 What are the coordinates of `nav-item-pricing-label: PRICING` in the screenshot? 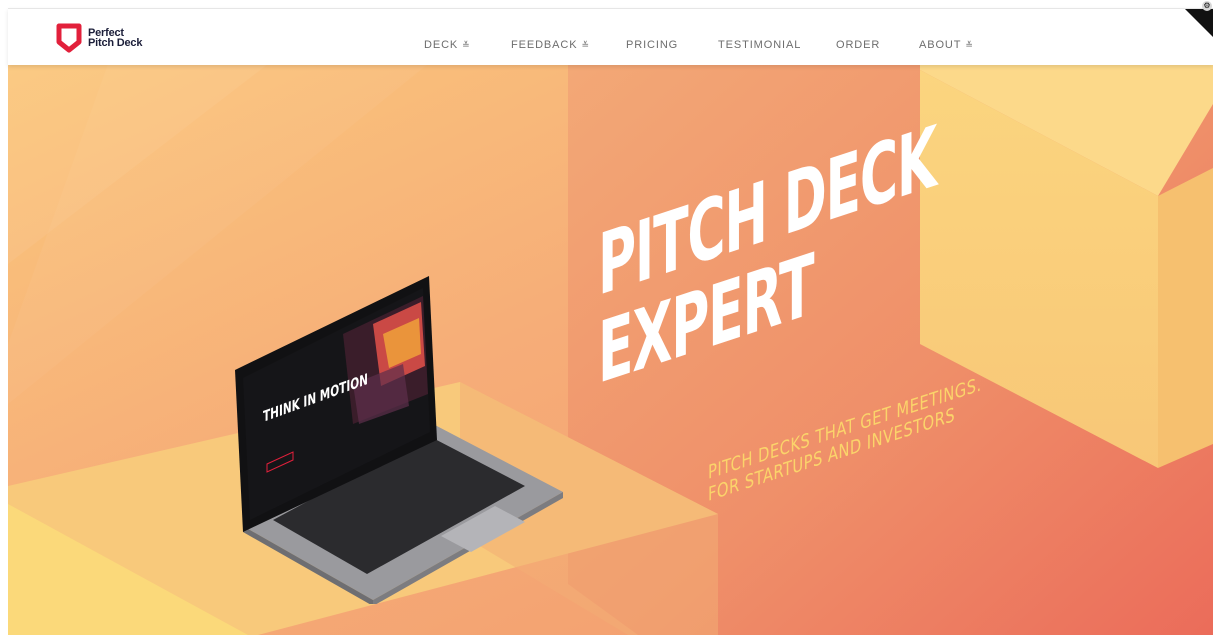 It's located at (652, 45).